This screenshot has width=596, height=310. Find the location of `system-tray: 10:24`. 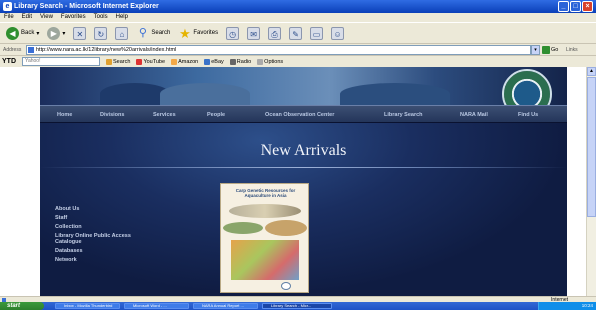

system-tray: 10:24 is located at coordinates (567, 306).